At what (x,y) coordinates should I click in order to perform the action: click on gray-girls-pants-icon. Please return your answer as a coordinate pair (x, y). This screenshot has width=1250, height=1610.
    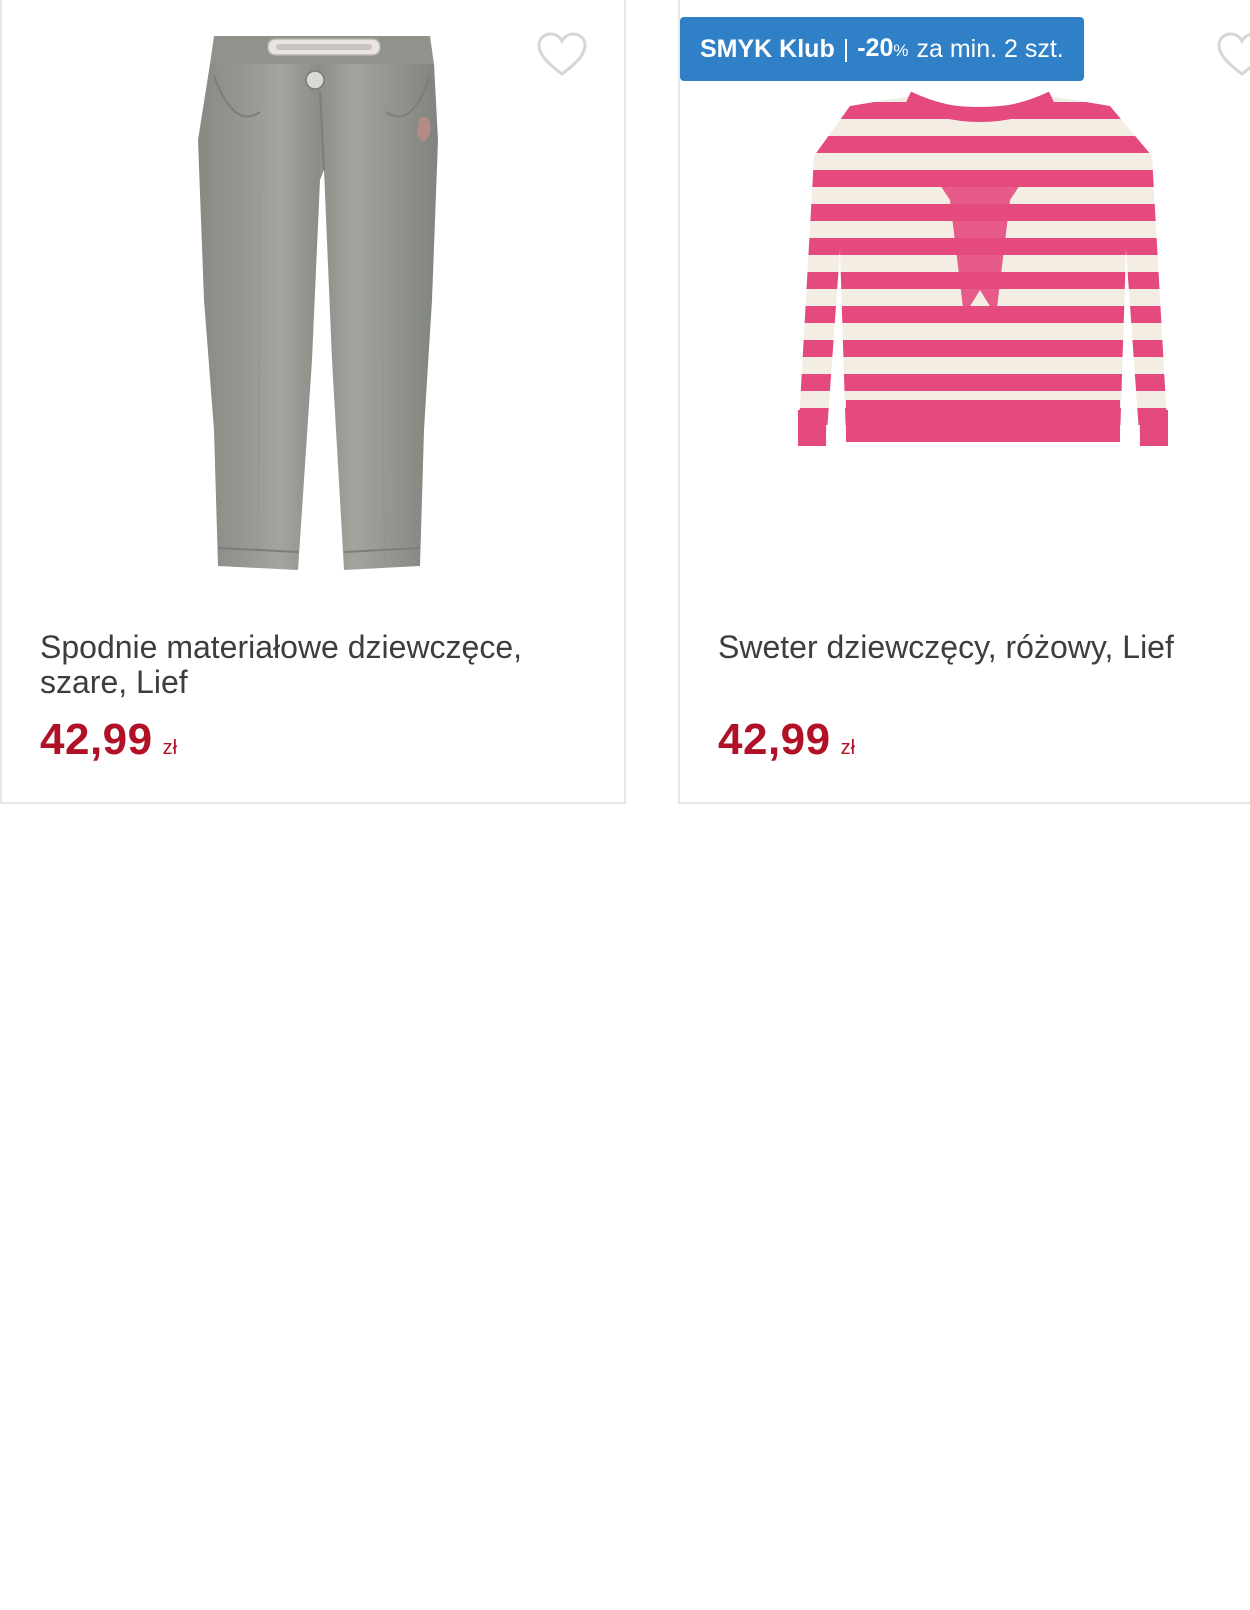
    Looking at the image, I should click on (318, 303).